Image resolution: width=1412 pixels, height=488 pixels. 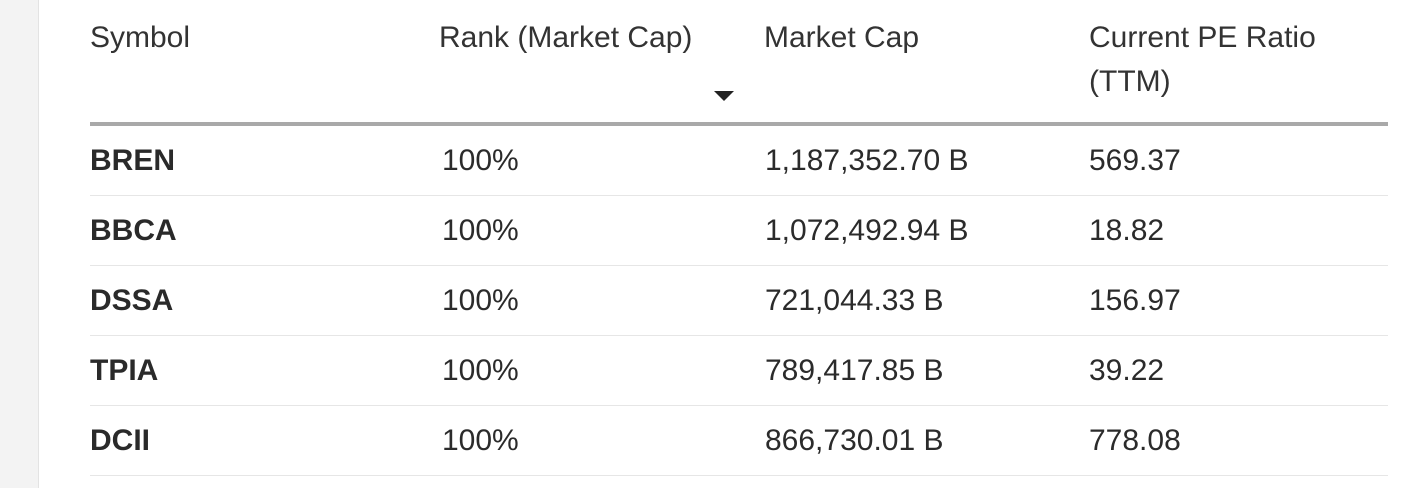 What do you see at coordinates (739, 301) in the screenshot?
I see `table-row: DSSA 100% 721,044.33 B 156.97` at bounding box center [739, 301].